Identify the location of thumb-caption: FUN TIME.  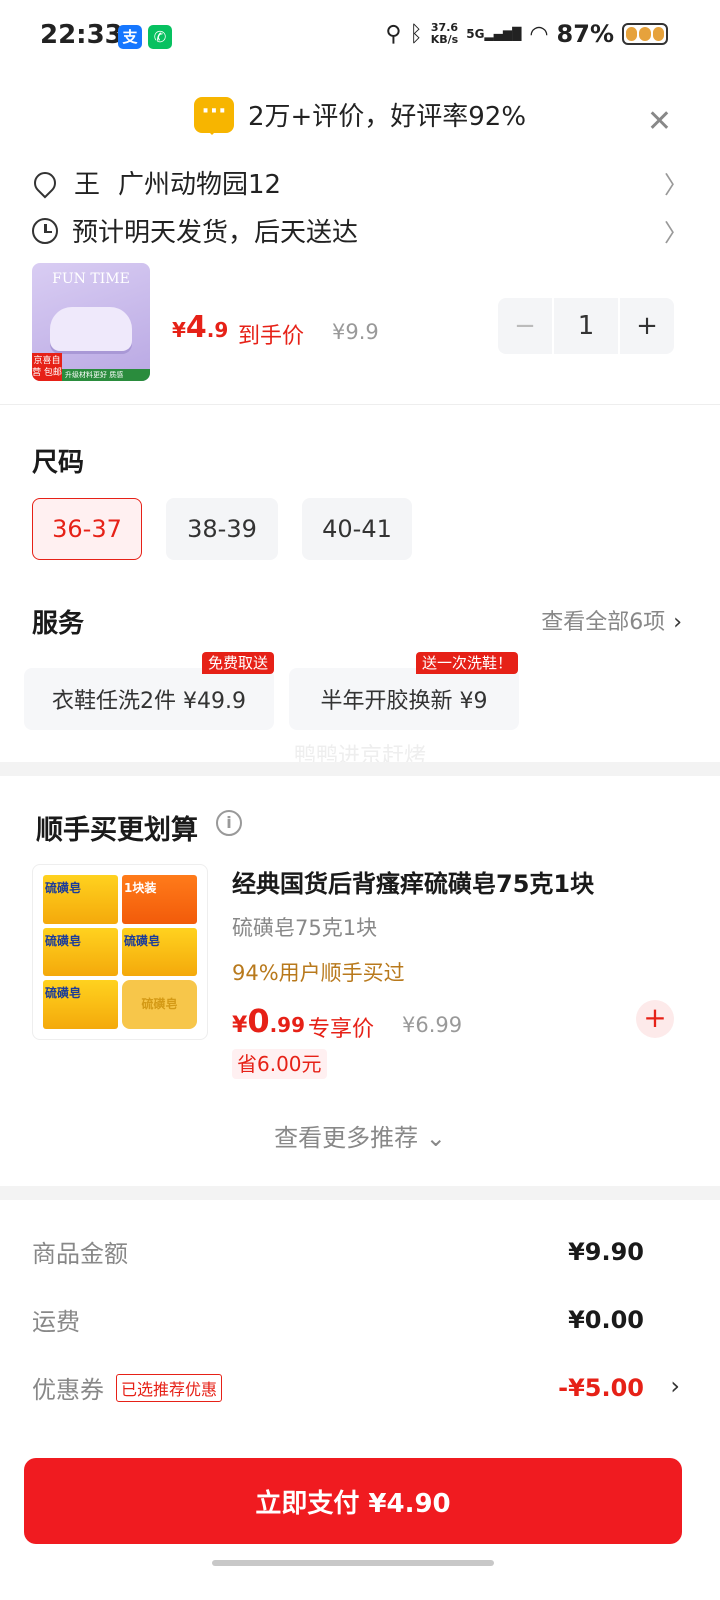
(91, 279).